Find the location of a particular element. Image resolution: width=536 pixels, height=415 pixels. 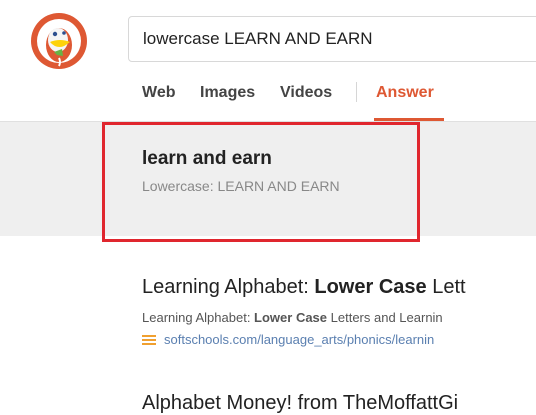

result-title-link: Learning Alphabet: Lower Case Lett is located at coordinates (339, 287).